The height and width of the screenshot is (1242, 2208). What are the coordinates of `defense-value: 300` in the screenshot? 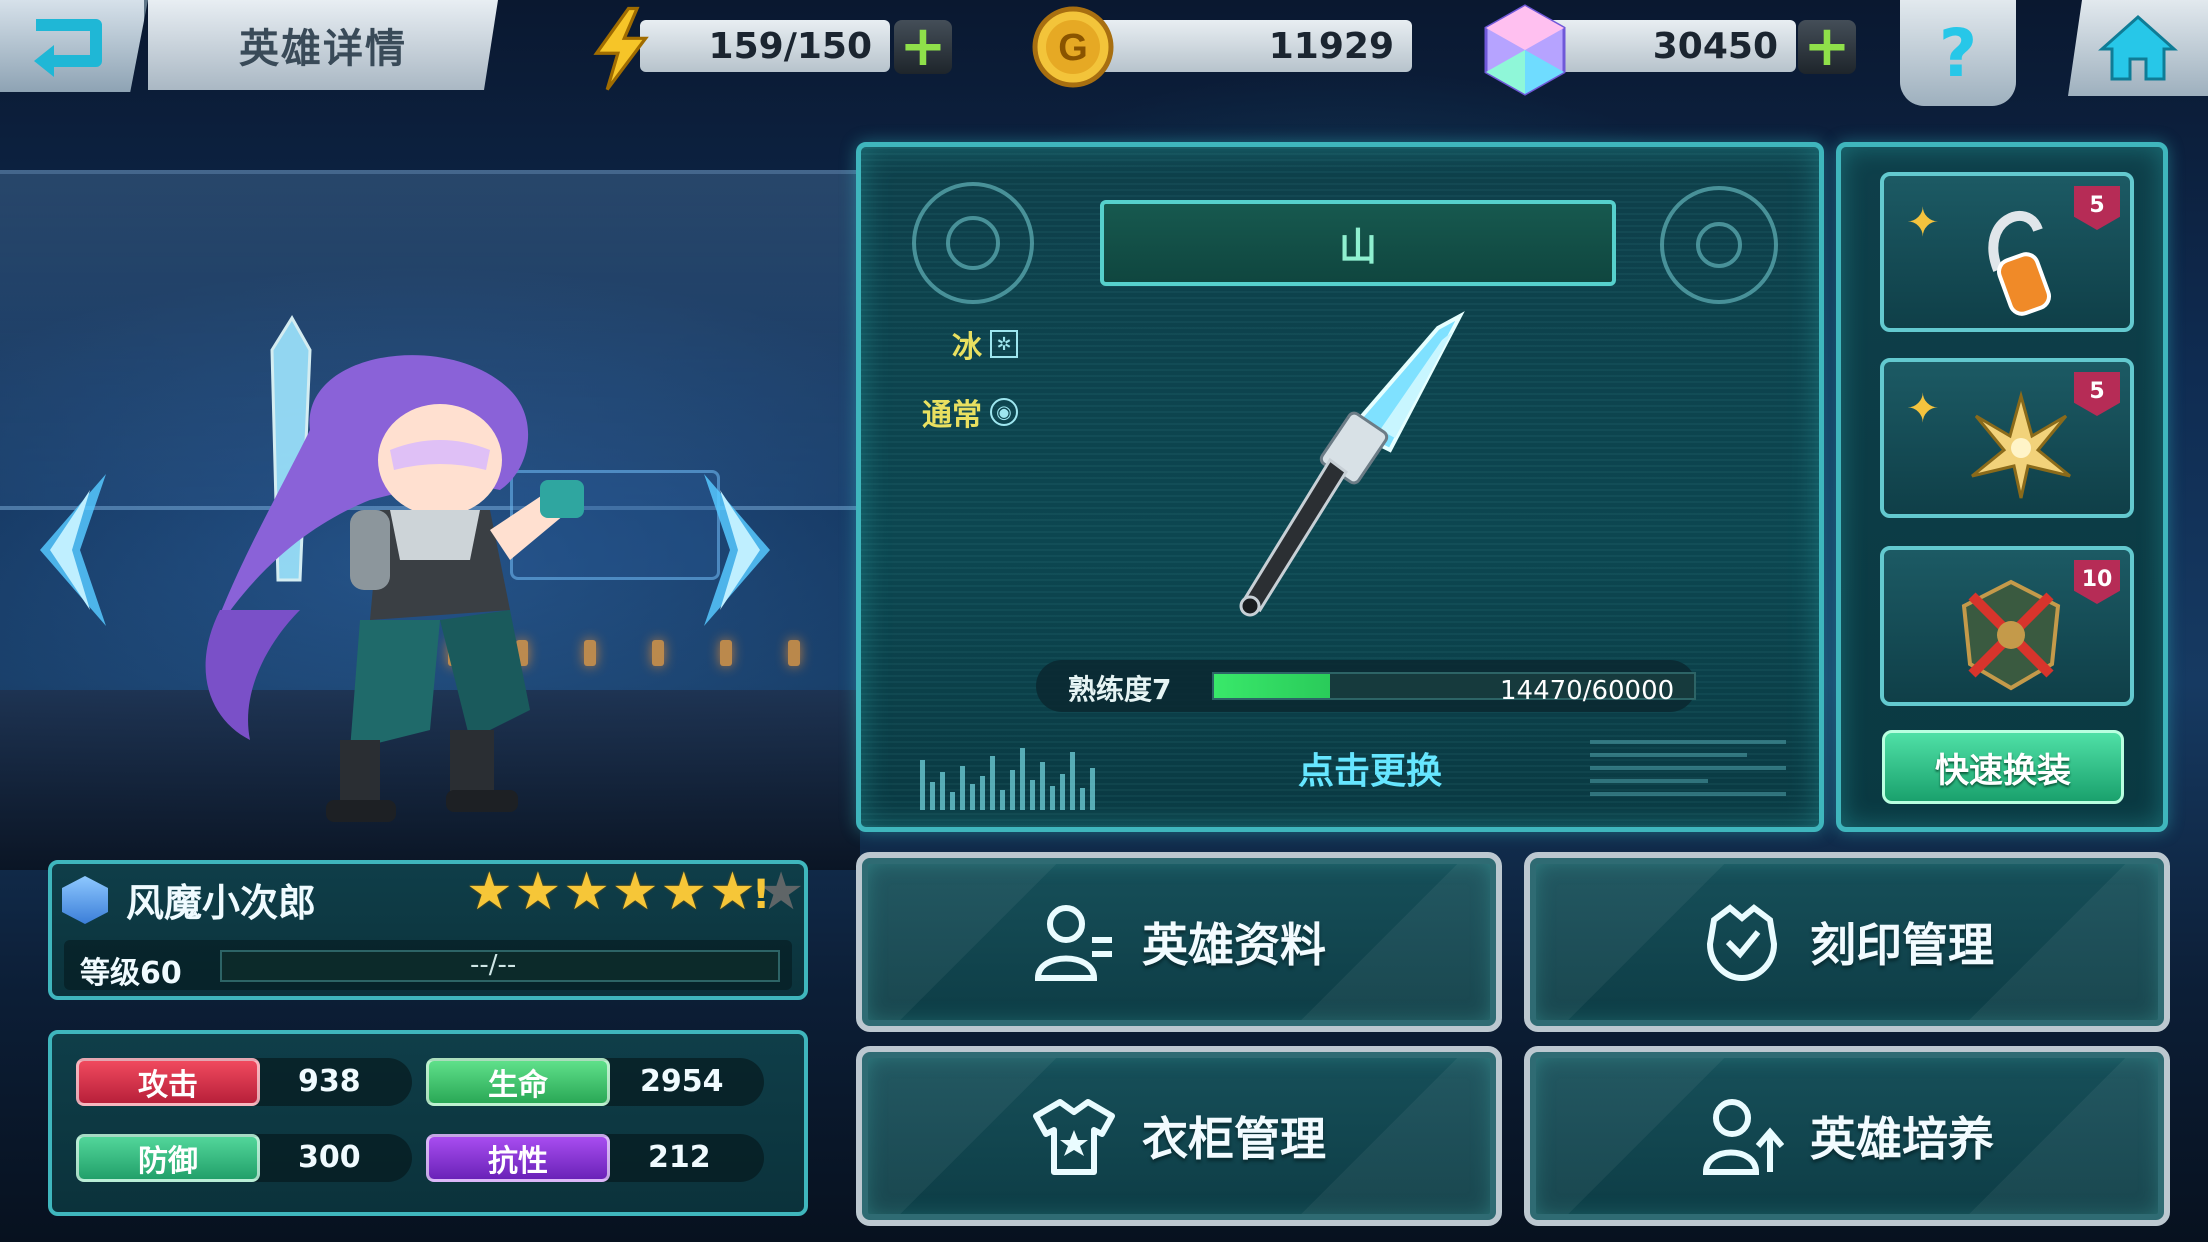 It's located at (329, 1157).